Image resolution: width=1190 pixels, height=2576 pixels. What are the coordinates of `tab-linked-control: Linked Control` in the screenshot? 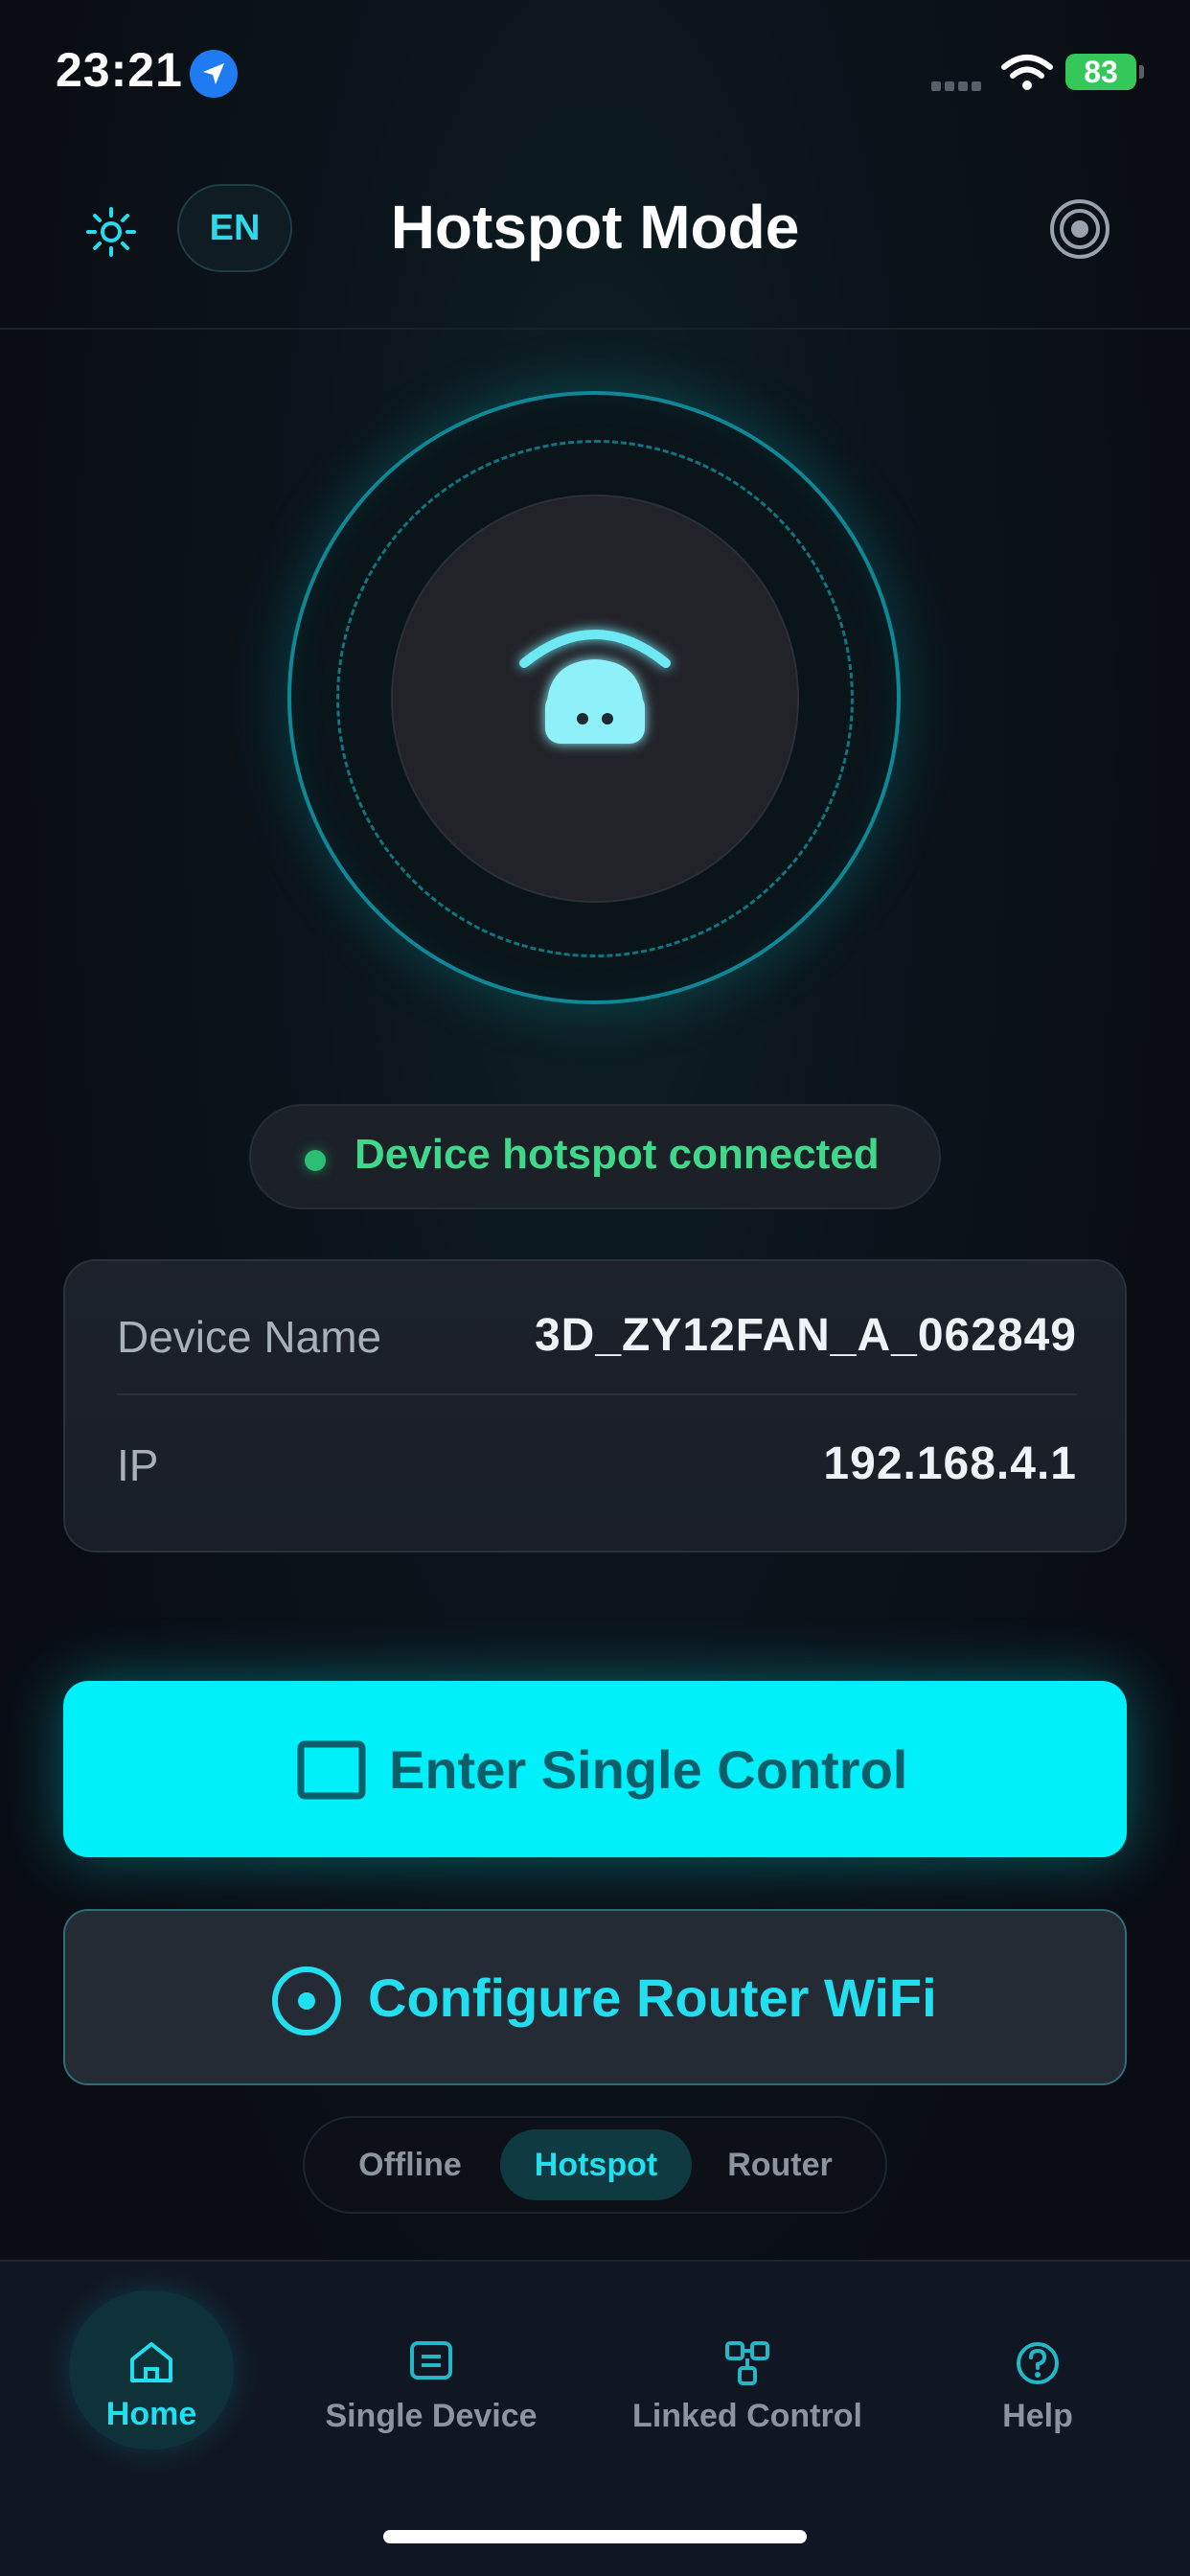 It's located at (747, 2371).